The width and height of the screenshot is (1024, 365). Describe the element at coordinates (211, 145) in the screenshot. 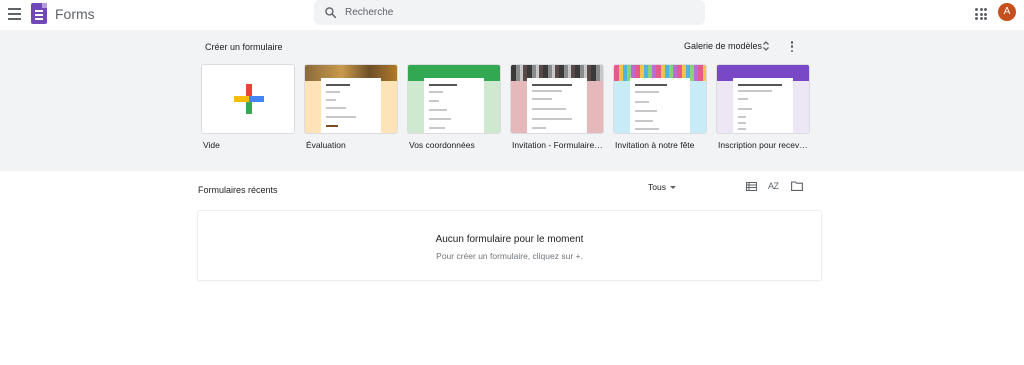

I see `template-label: Vide` at that location.